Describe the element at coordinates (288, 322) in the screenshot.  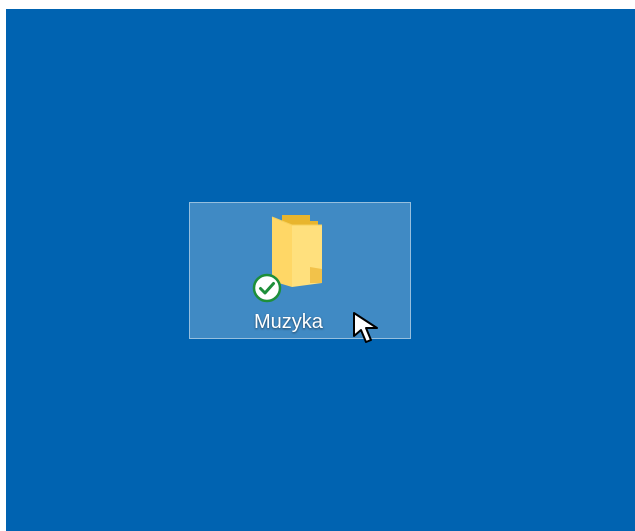
I see `desktop-icon-label: Muzyka` at that location.